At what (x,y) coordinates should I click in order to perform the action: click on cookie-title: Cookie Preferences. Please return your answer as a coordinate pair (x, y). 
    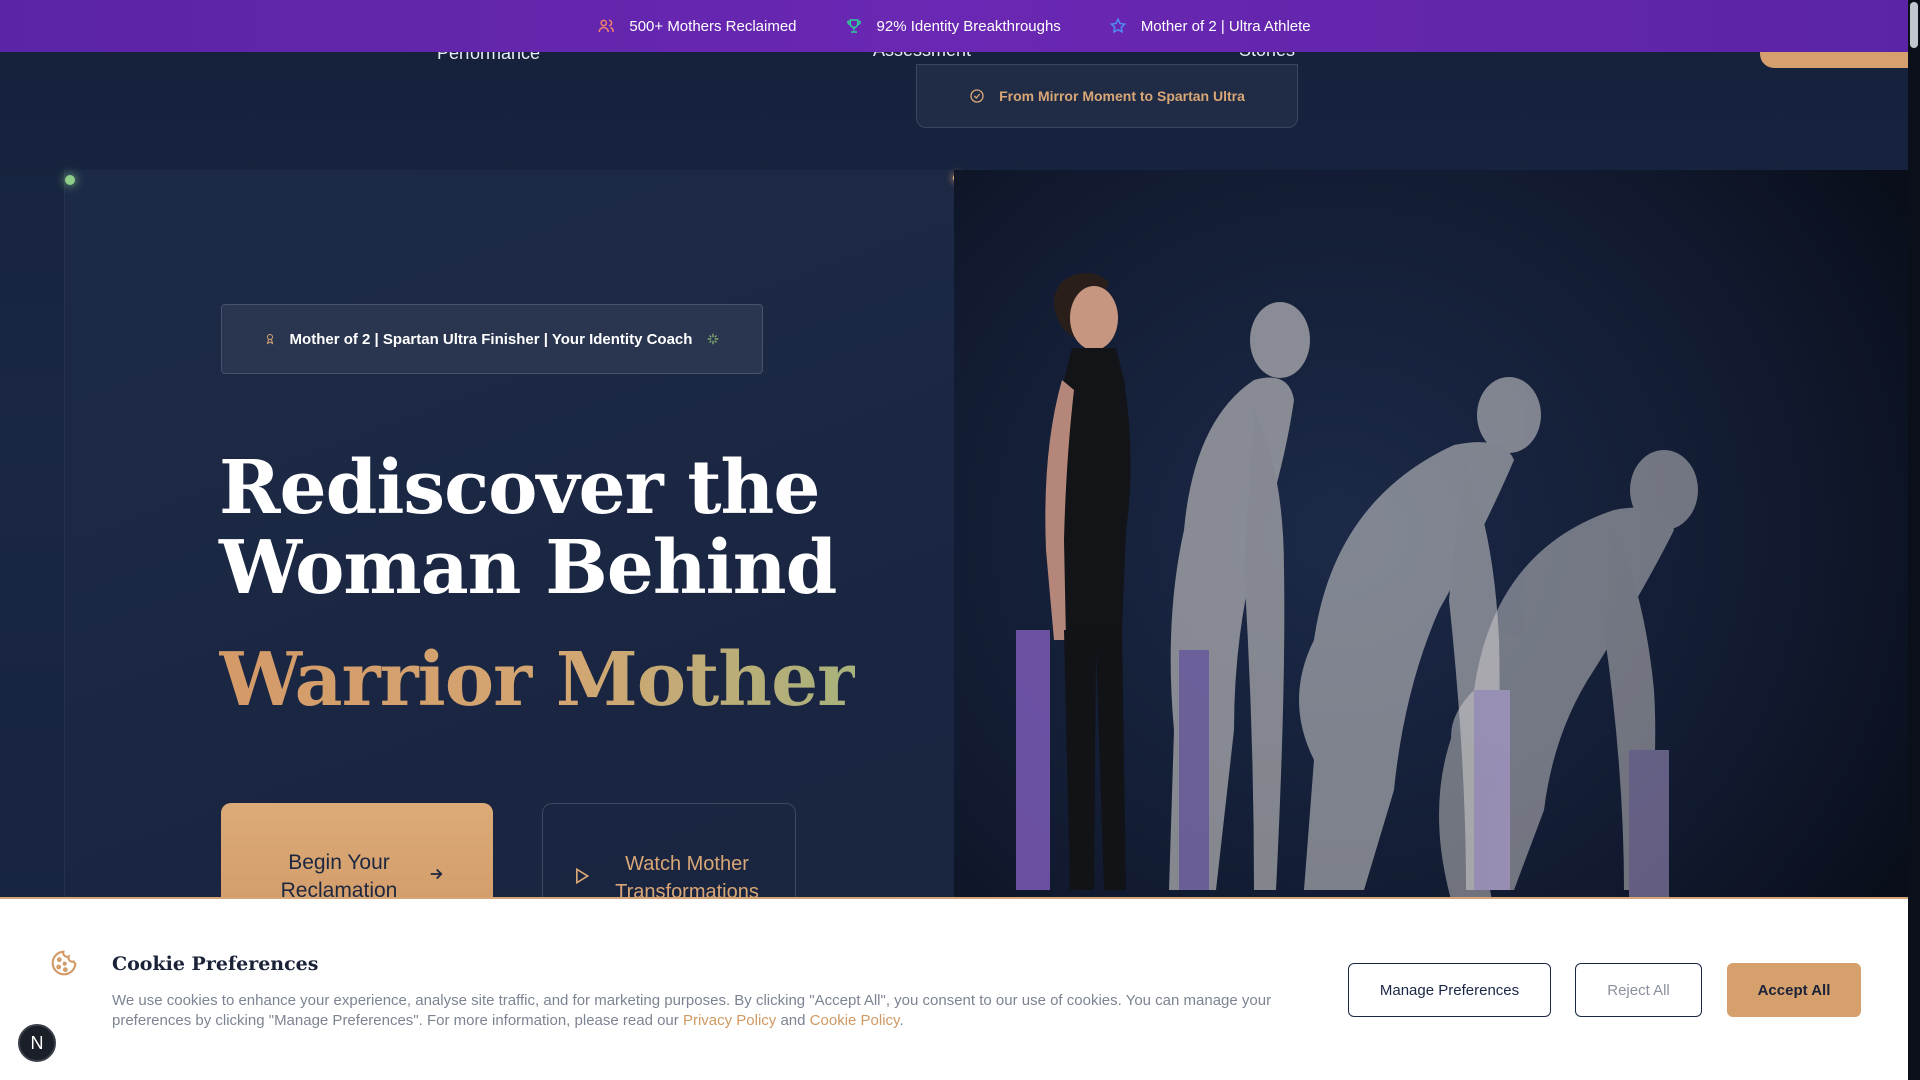
    Looking at the image, I should click on (215, 964).